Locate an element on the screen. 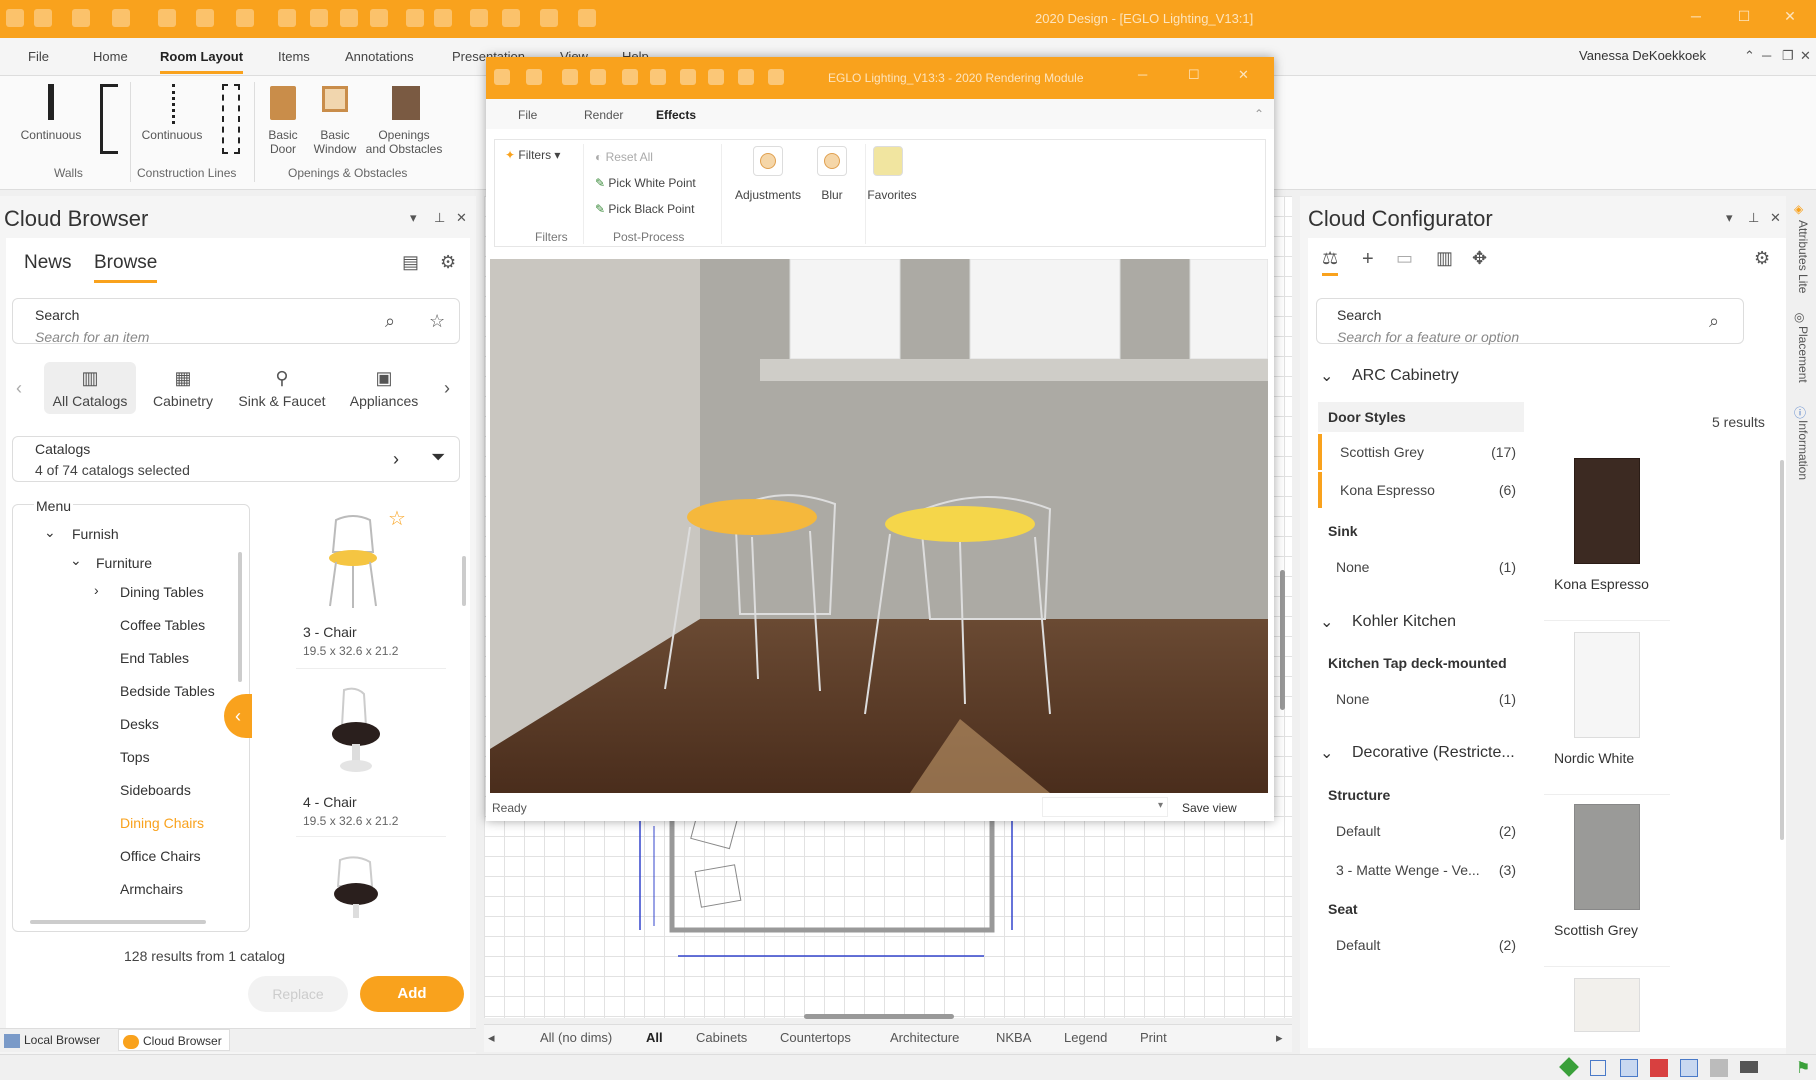 The height and width of the screenshot is (1080, 1816). open-folder-icon is located at coordinates (121, 18).